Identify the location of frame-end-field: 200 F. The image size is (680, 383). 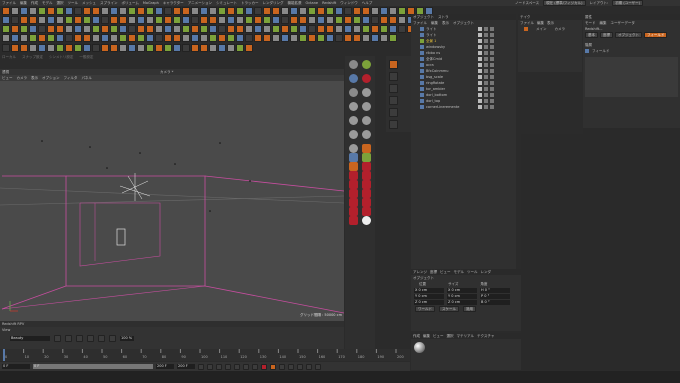
(165, 366).